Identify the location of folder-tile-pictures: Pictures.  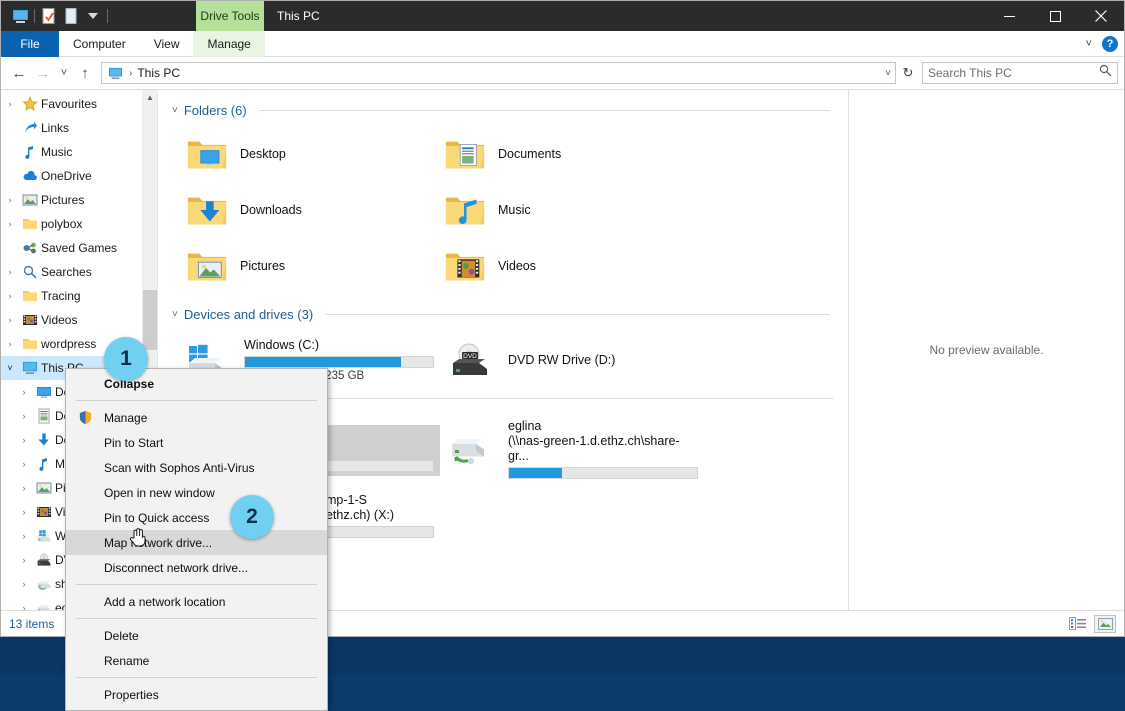
(305, 266).